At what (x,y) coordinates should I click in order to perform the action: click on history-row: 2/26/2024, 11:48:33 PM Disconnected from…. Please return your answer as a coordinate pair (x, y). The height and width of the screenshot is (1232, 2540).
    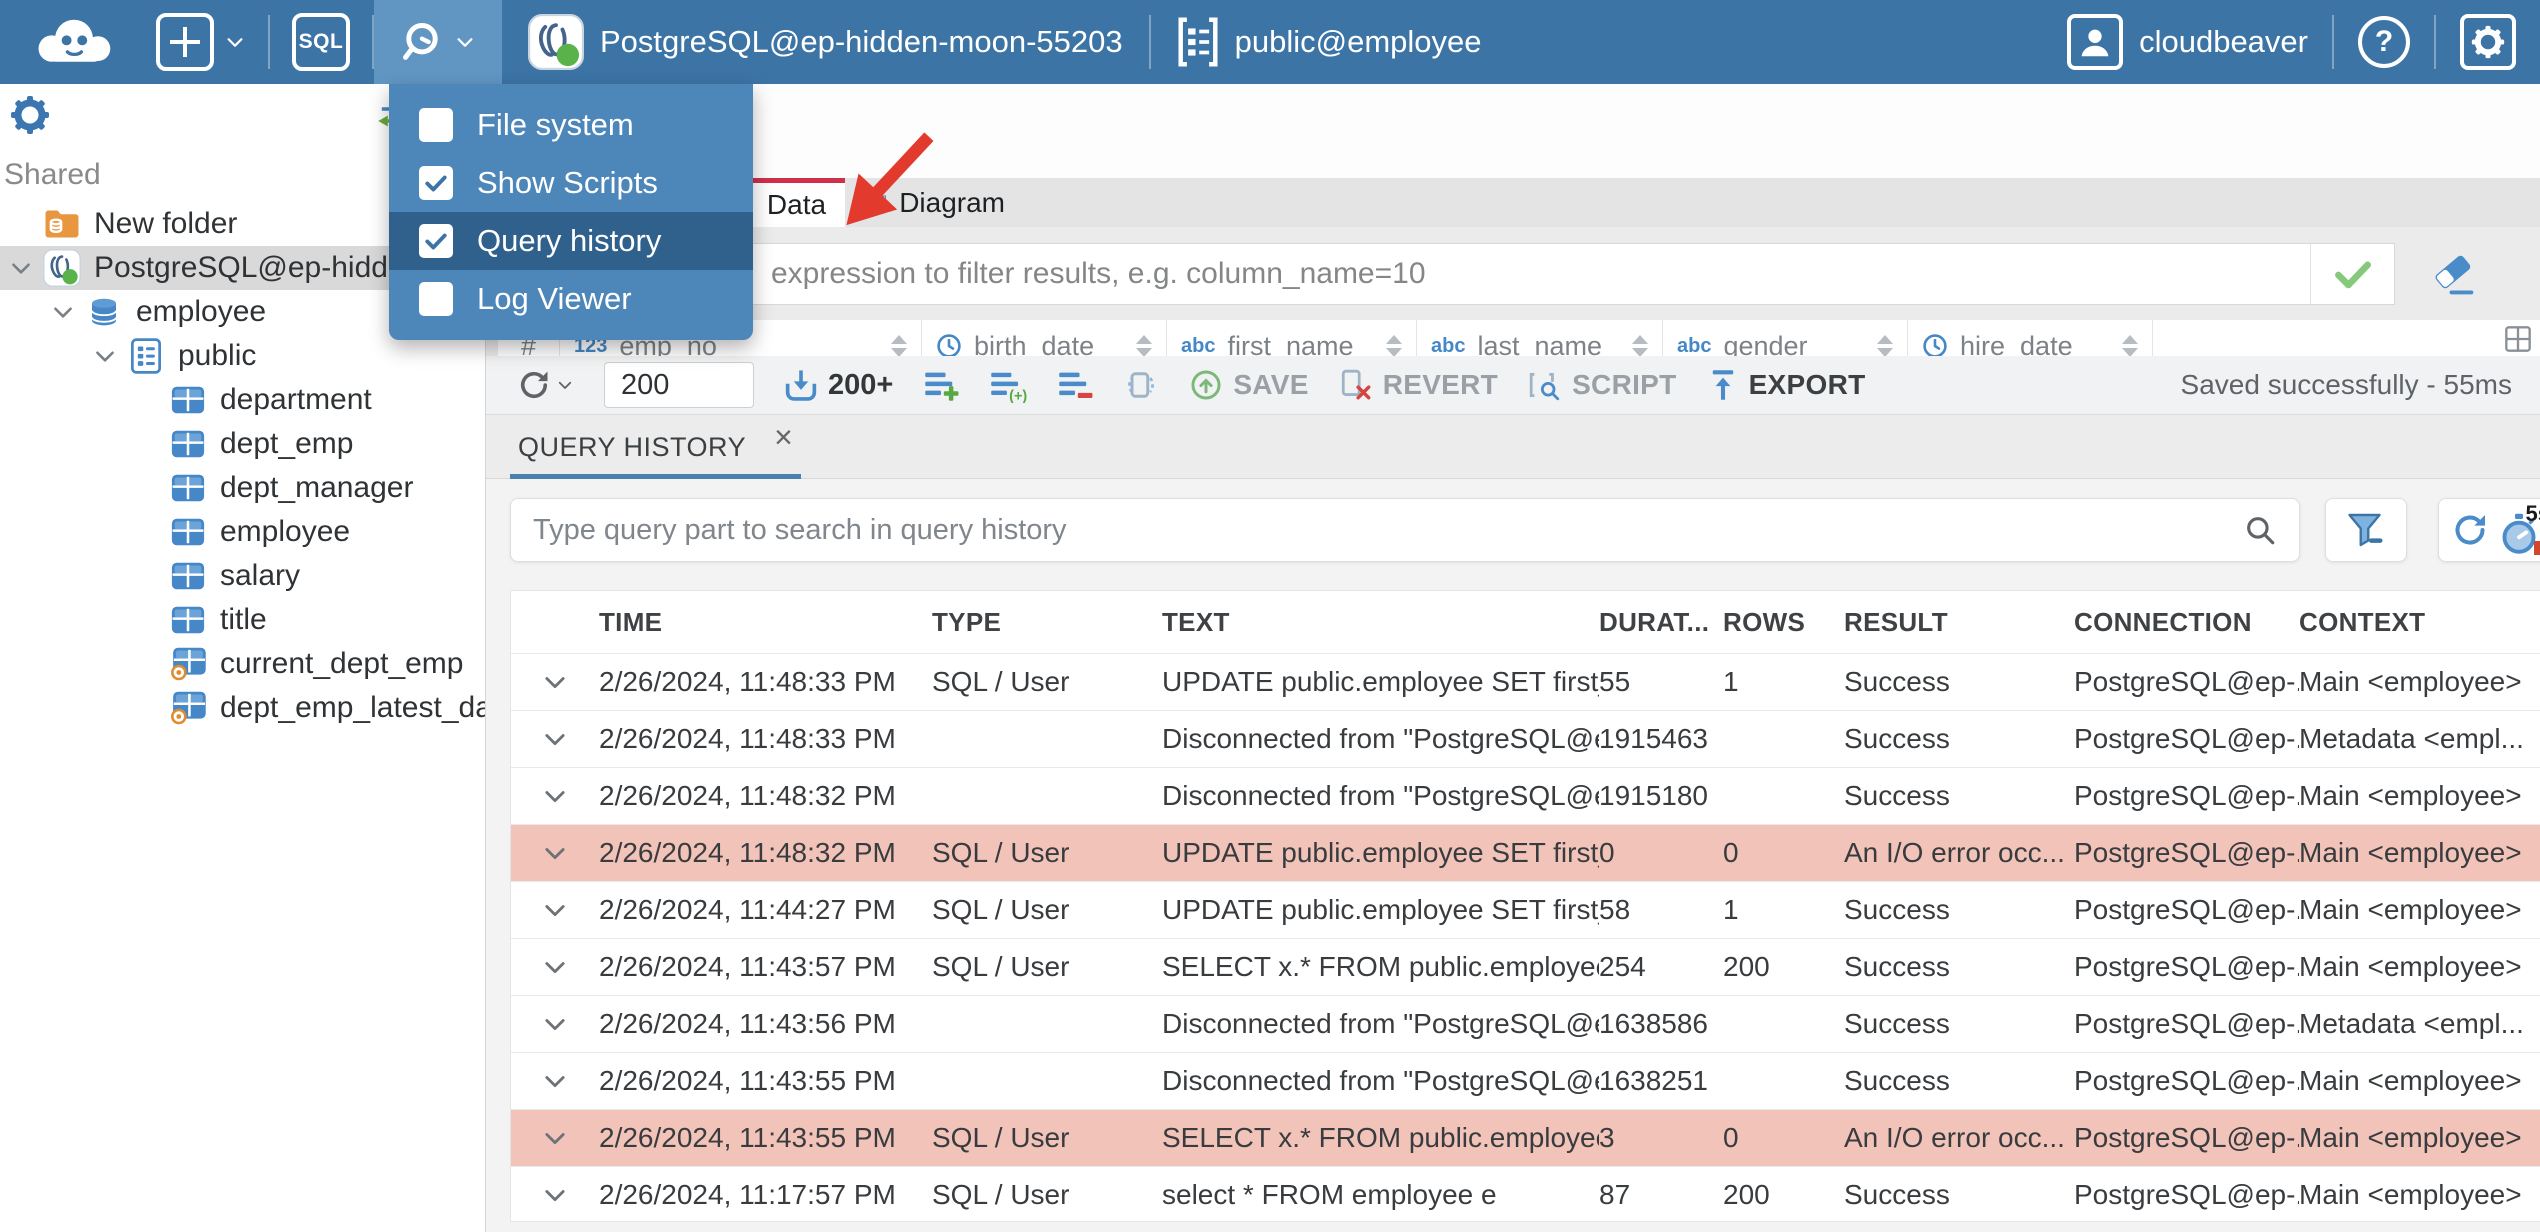
    Looking at the image, I should click on (1525, 738).